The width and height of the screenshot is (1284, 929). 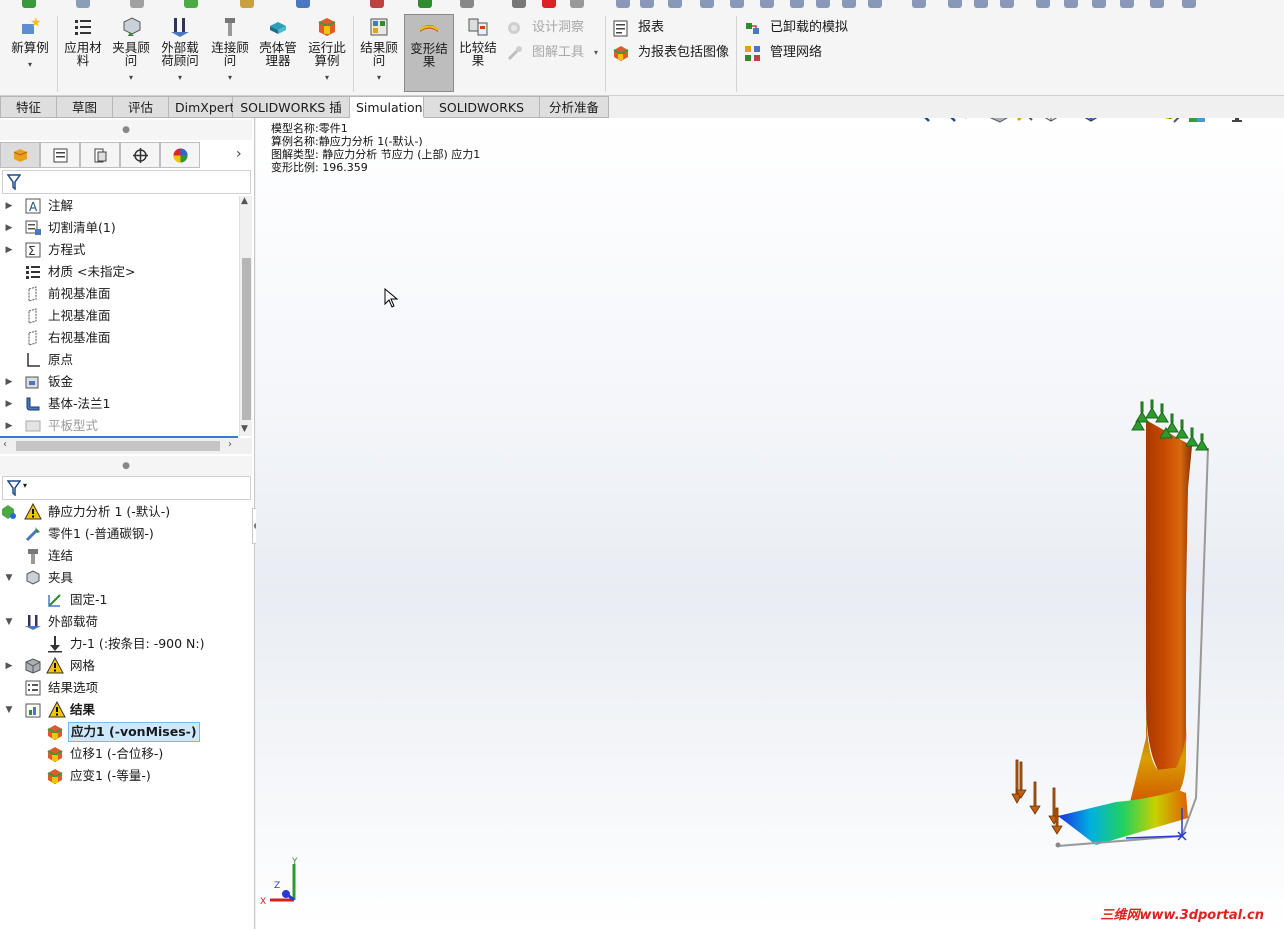 What do you see at coordinates (973, 121) in the screenshot?
I see `previous-view-icon` at bounding box center [973, 121].